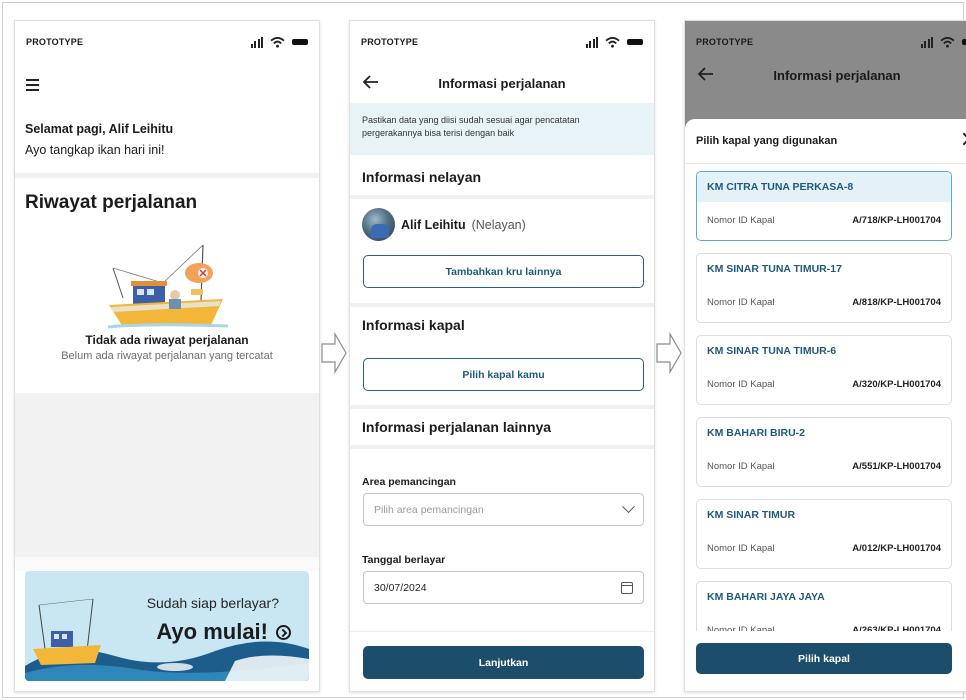 The image size is (966, 700). I want to click on section-title-nelayan: Informasi nelayan, so click(422, 177).